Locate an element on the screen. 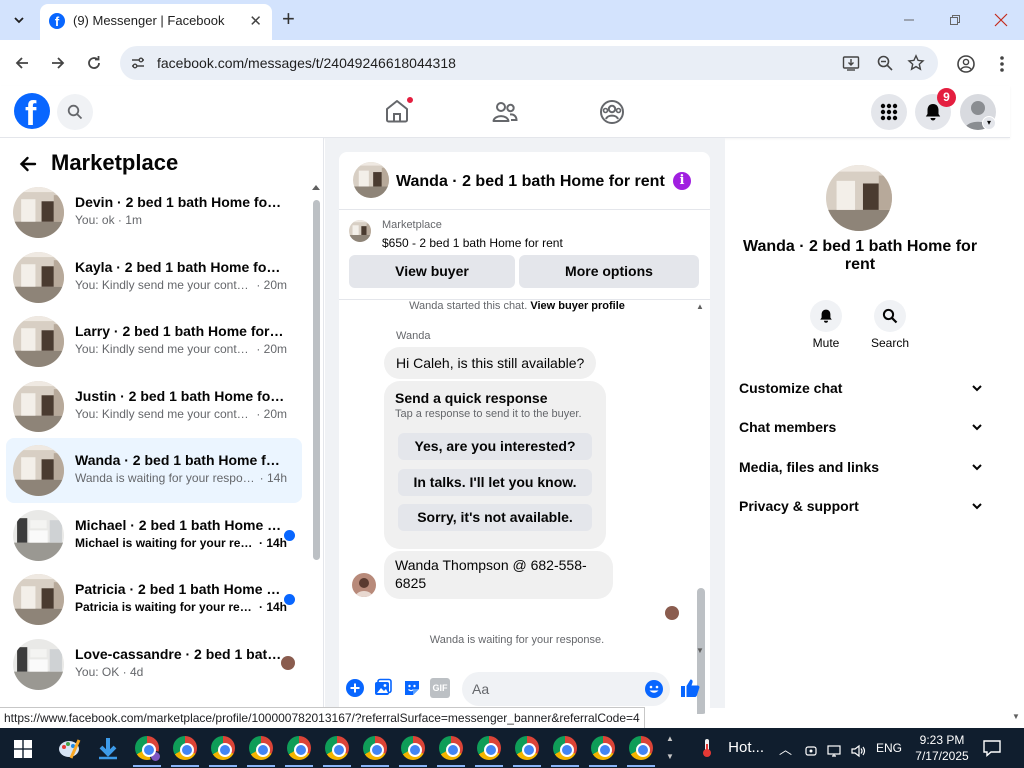  tab-search-button is located at coordinates (19, 20).